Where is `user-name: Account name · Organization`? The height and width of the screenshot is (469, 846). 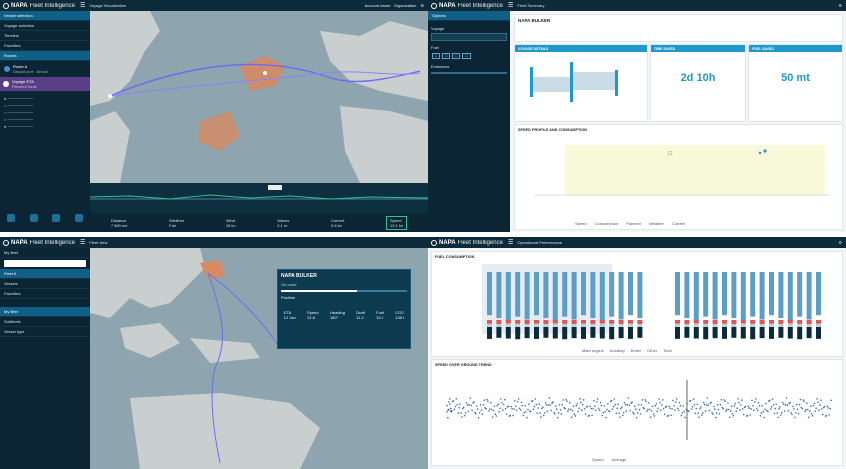 user-name: Account name · Organization is located at coordinates (391, 5).